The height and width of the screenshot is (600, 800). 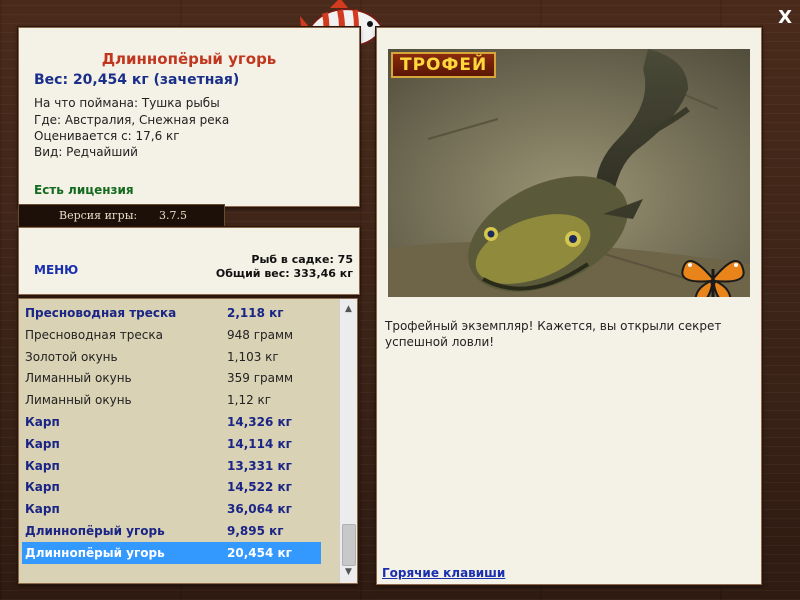 What do you see at coordinates (86, 152) in the screenshot?
I see `catch-kind: Вид: Редчайший` at bounding box center [86, 152].